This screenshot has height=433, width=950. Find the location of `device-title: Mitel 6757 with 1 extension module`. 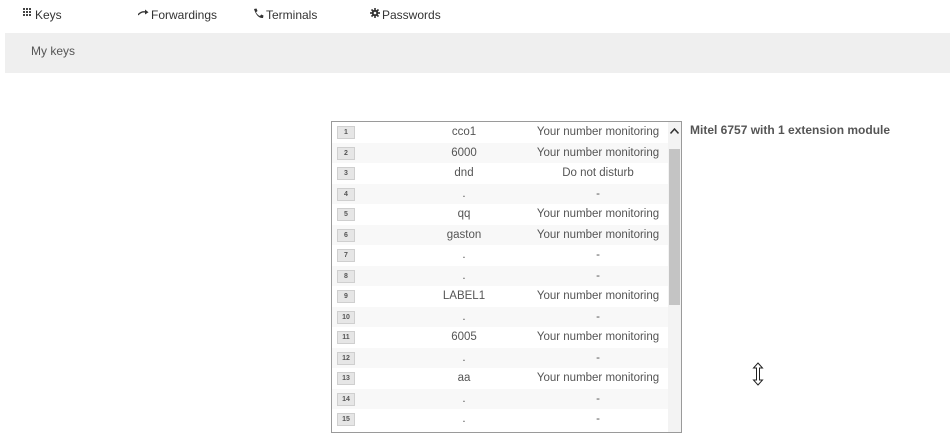

device-title: Mitel 6757 with 1 extension module is located at coordinates (790, 130).